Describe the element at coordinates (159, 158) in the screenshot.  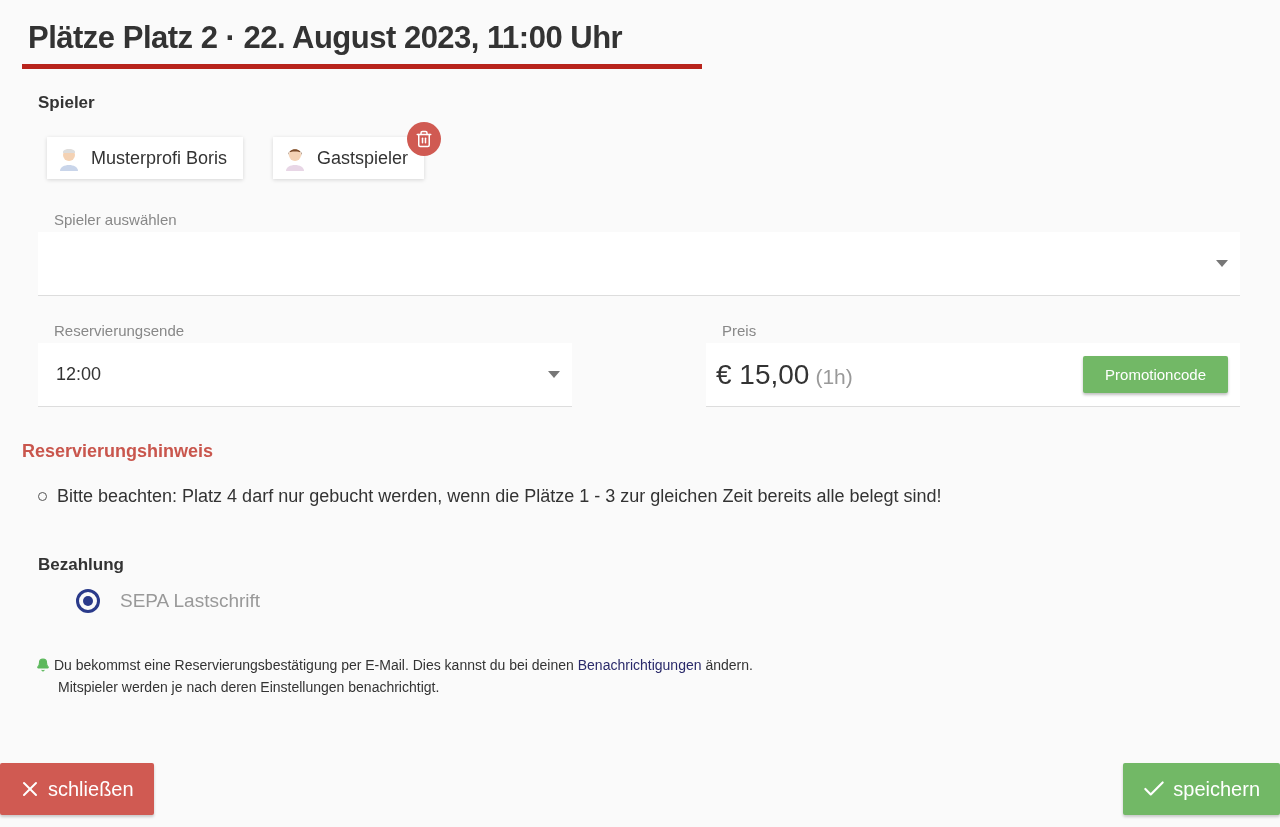
I see `player-name: Musterprofi Boris` at that location.